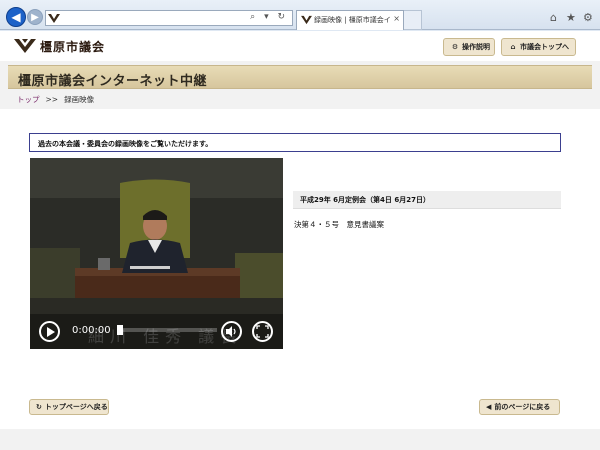  I want to click on howto-button: ⚙ 操作説明, so click(469, 47).